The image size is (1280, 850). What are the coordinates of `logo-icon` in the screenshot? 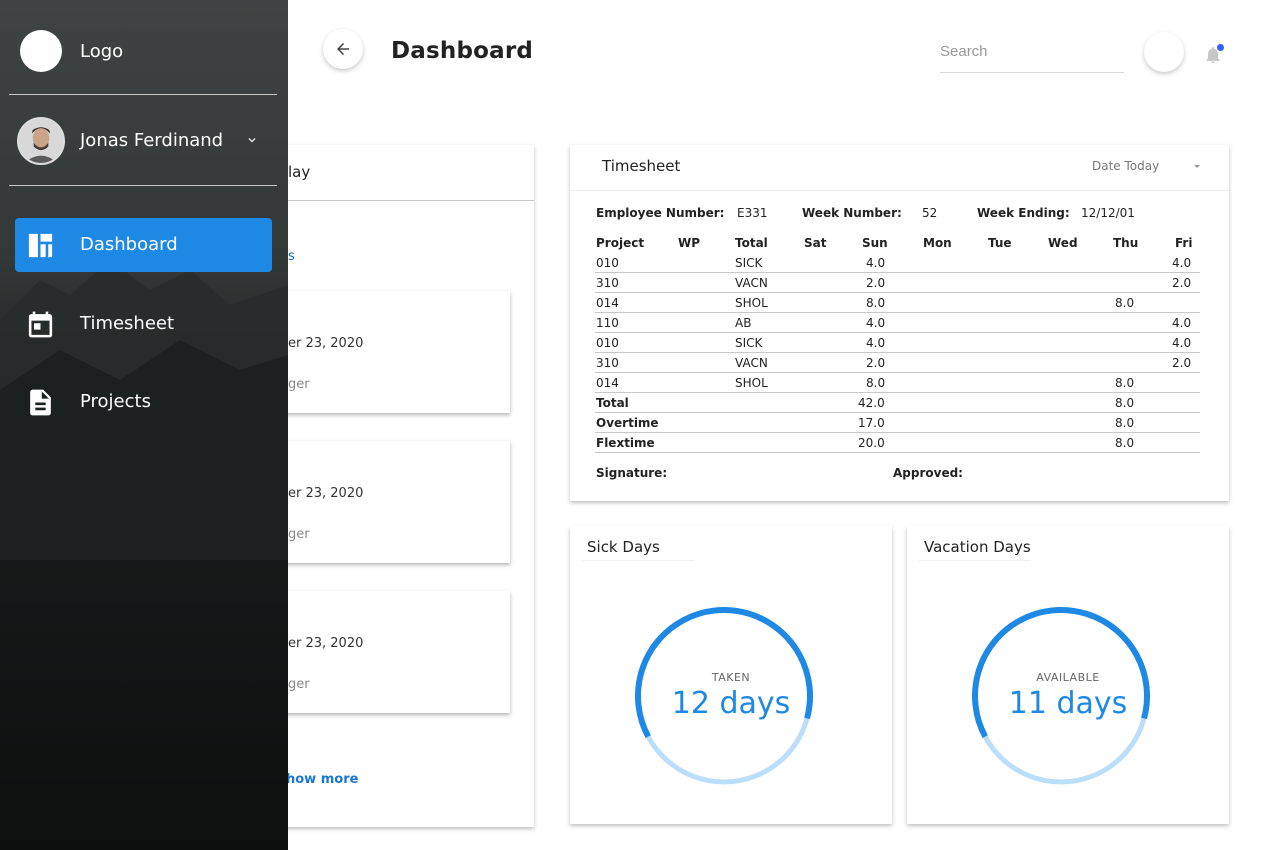 It's located at (41, 51).